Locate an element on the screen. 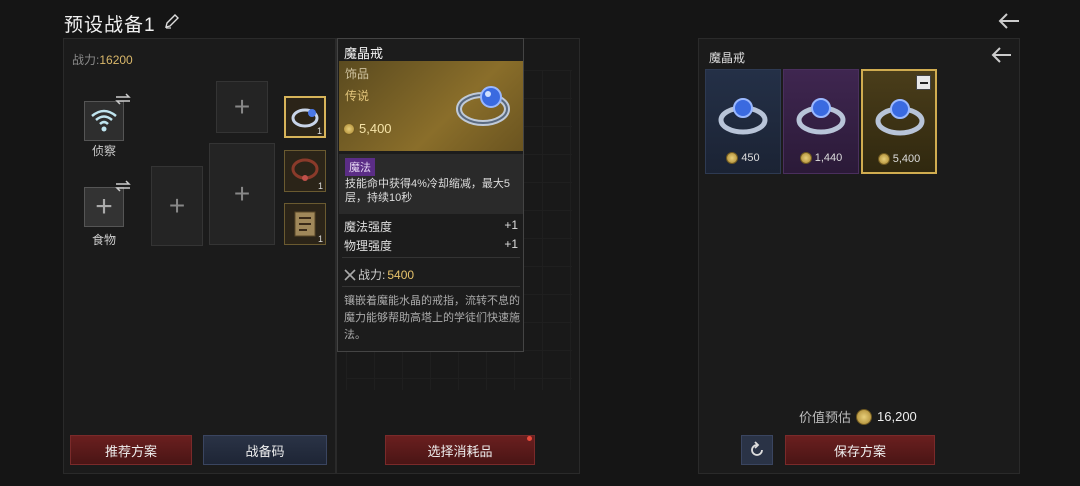 The width and height of the screenshot is (1080, 486). item-price: 5,400 is located at coordinates (367, 128).